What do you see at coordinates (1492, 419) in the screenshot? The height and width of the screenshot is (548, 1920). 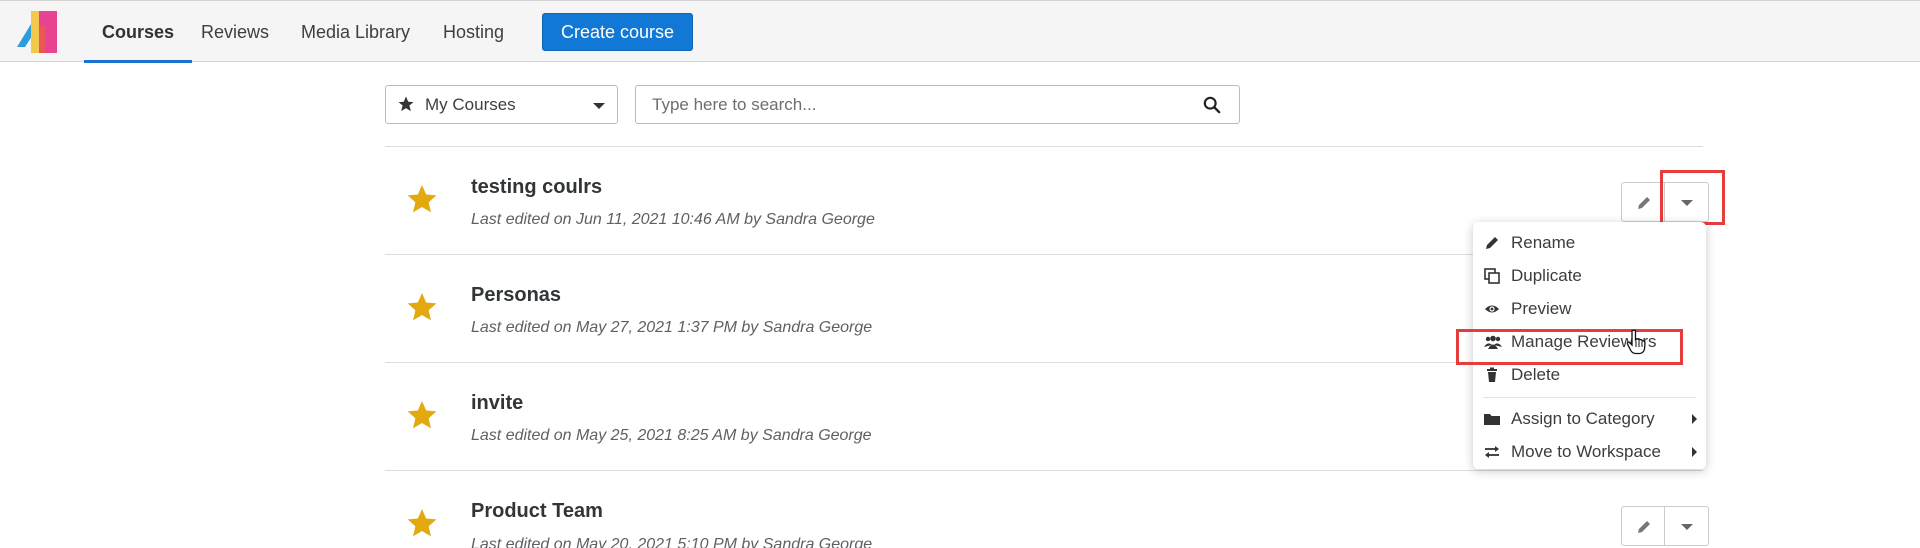 I see `folder-icon` at bounding box center [1492, 419].